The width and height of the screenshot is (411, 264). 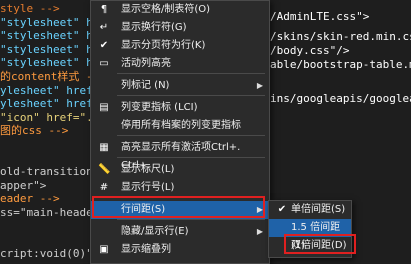 I want to click on menu-item: 隐藏/显示行(E) ▶, so click(x=180, y=232).